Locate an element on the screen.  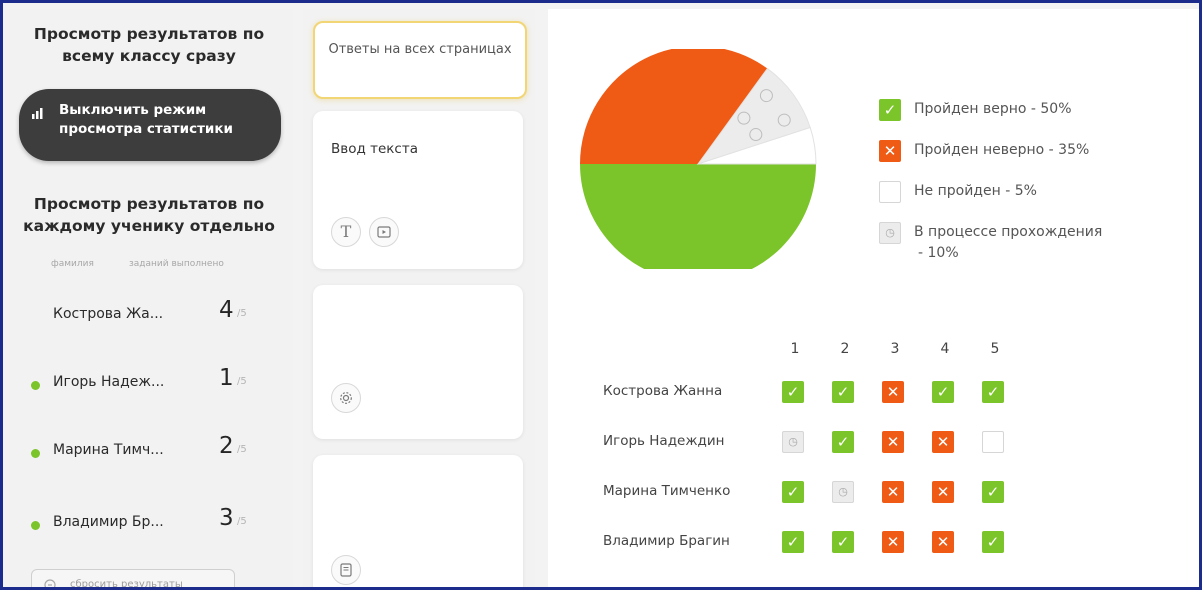
reset-results-label: сбросить результаты is located at coordinates (126, 584).